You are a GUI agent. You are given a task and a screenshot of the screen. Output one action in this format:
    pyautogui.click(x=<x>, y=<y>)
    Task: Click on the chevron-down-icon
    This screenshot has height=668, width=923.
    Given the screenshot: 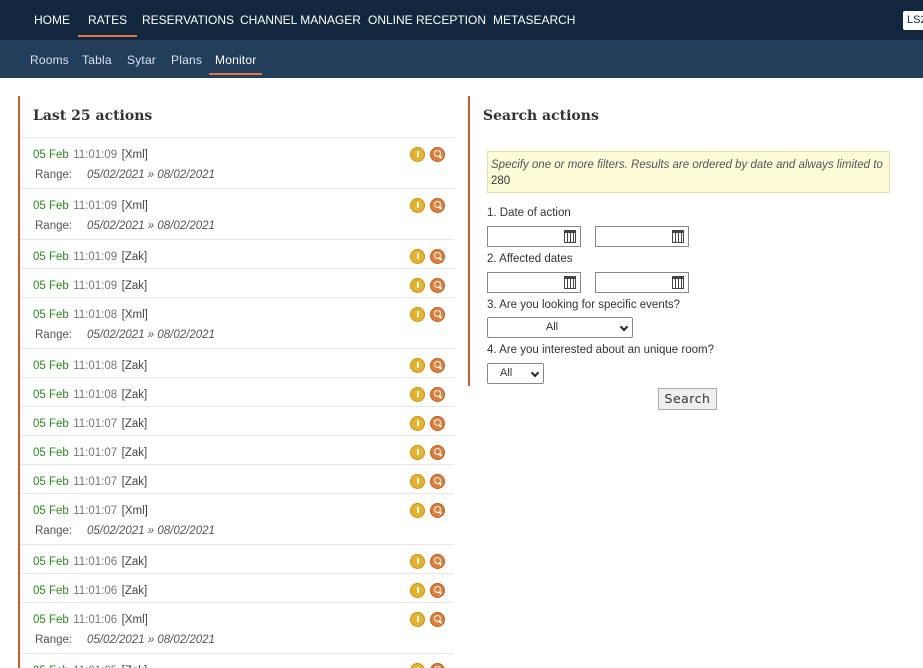 What is the action you would take?
    pyautogui.click(x=624, y=327)
    